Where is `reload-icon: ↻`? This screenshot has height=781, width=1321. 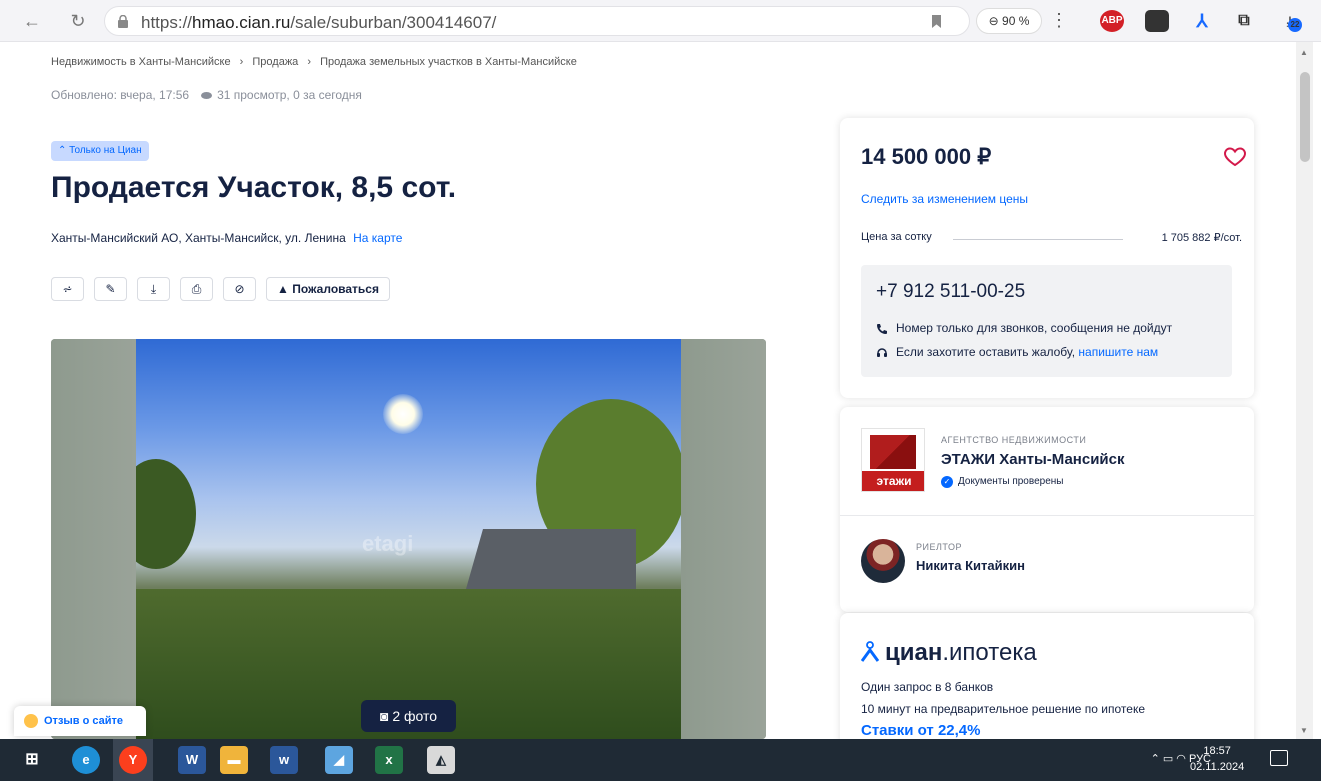 reload-icon: ↻ is located at coordinates (78, 21).